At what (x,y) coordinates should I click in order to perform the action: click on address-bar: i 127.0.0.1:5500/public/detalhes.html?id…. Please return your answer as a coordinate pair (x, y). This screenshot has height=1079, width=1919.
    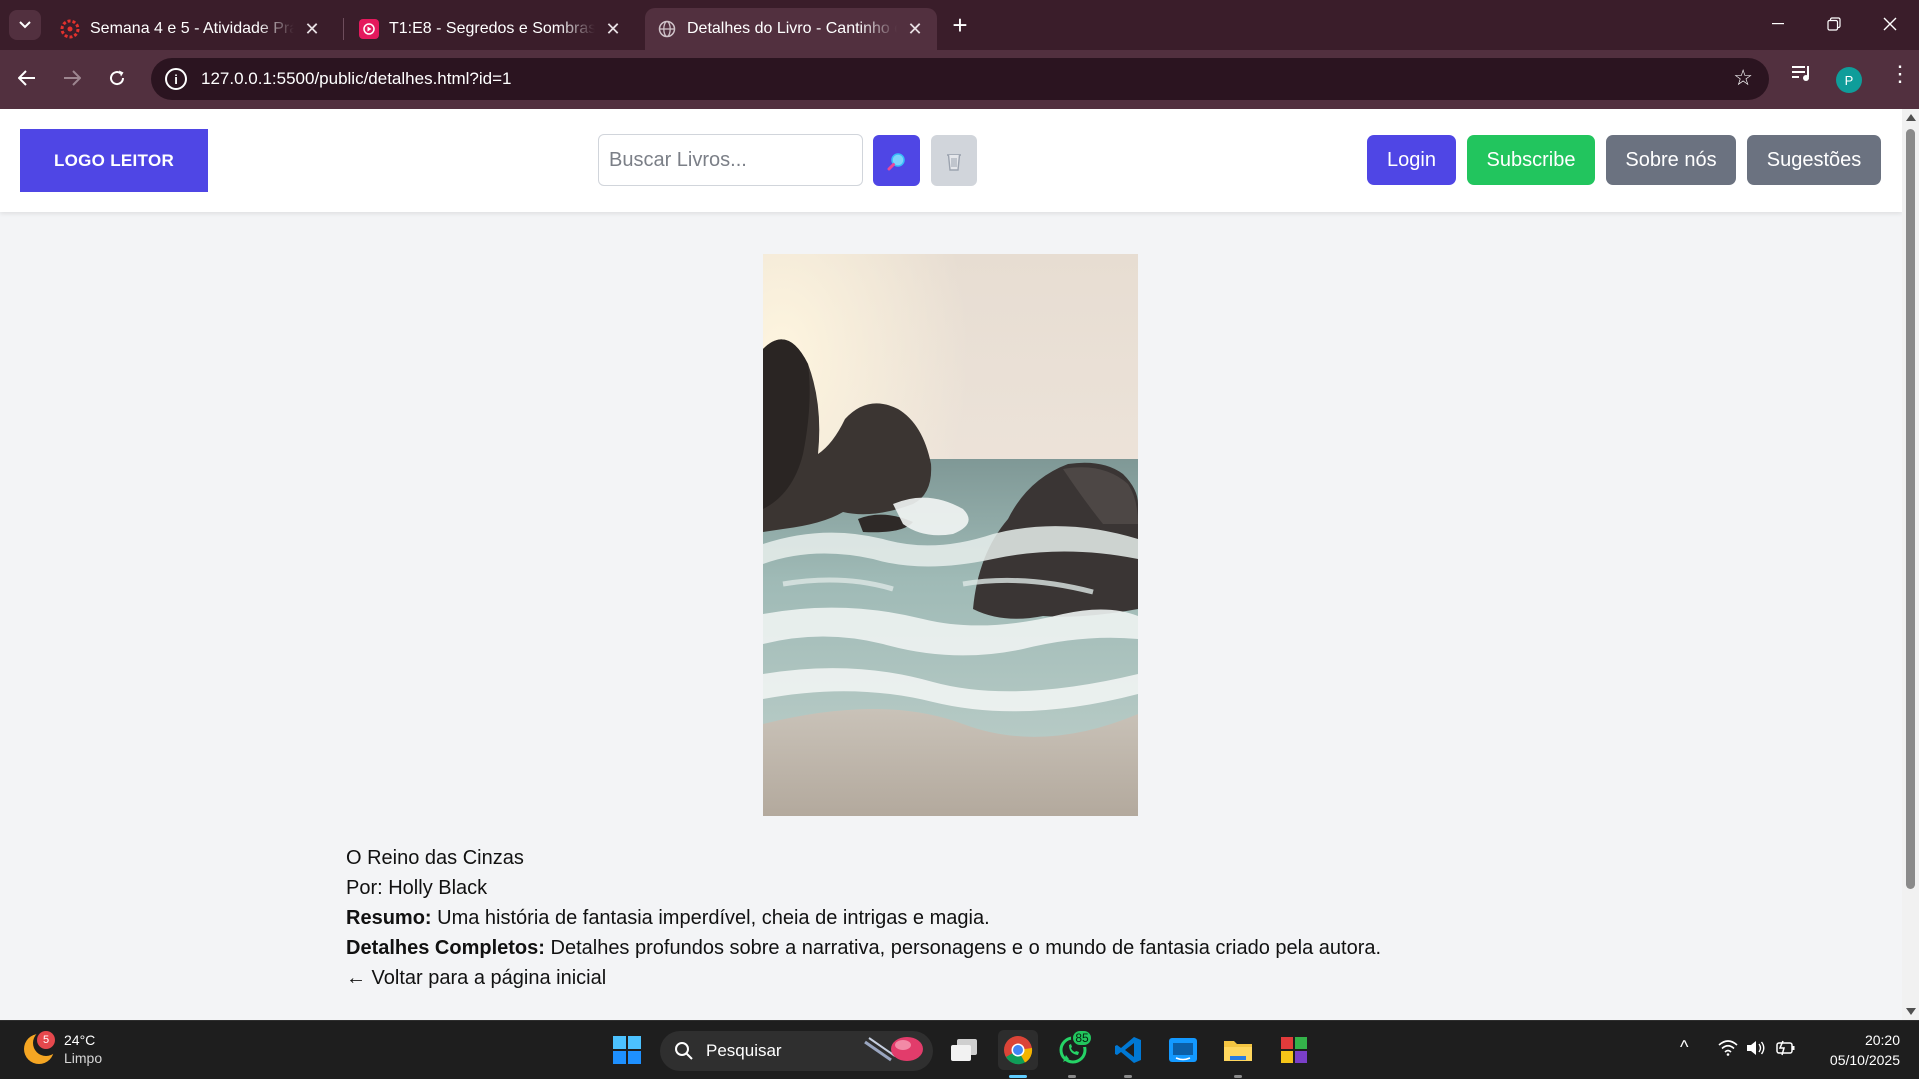
    Looking at the image, I should click on (960, 79).